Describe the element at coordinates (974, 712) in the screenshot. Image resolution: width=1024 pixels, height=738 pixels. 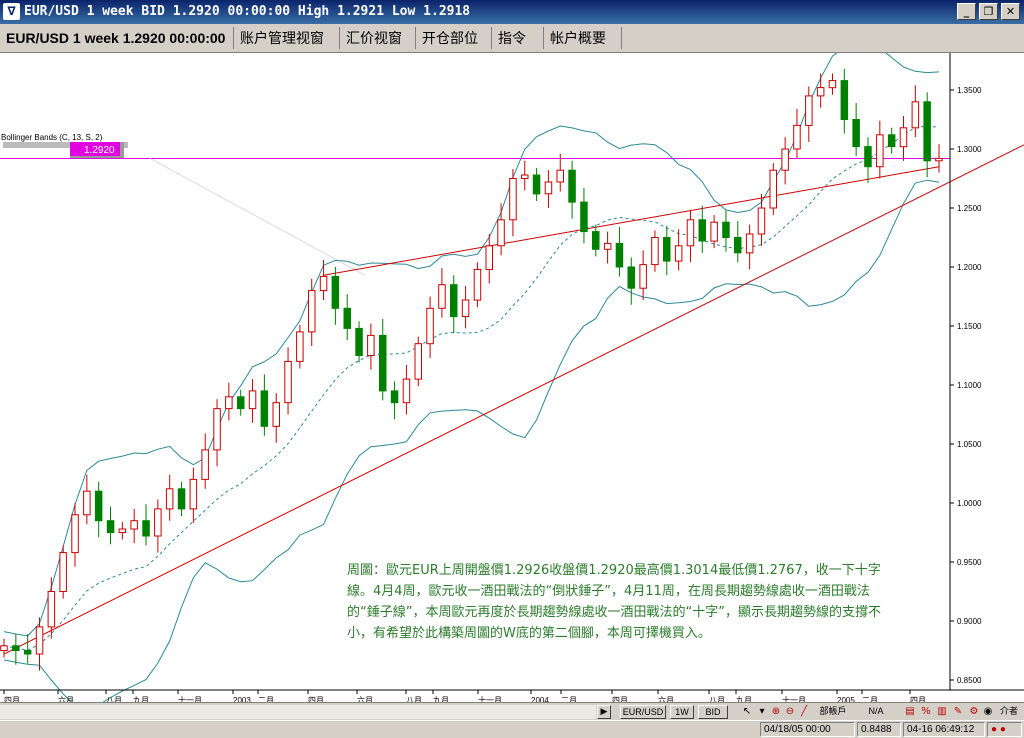
I see `settings-icon: ⚙` at that location.